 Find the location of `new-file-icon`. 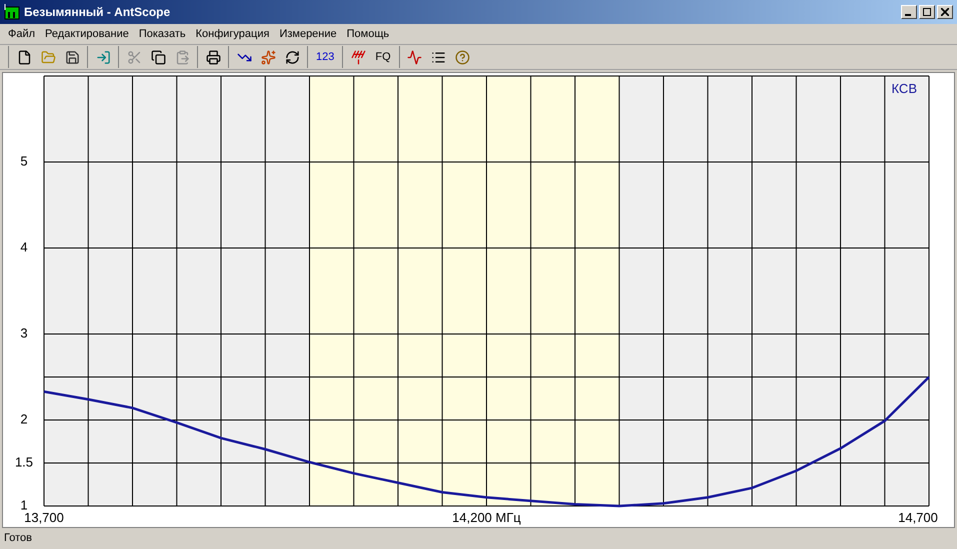

new-file-icon is located at coordinates (24, 57).